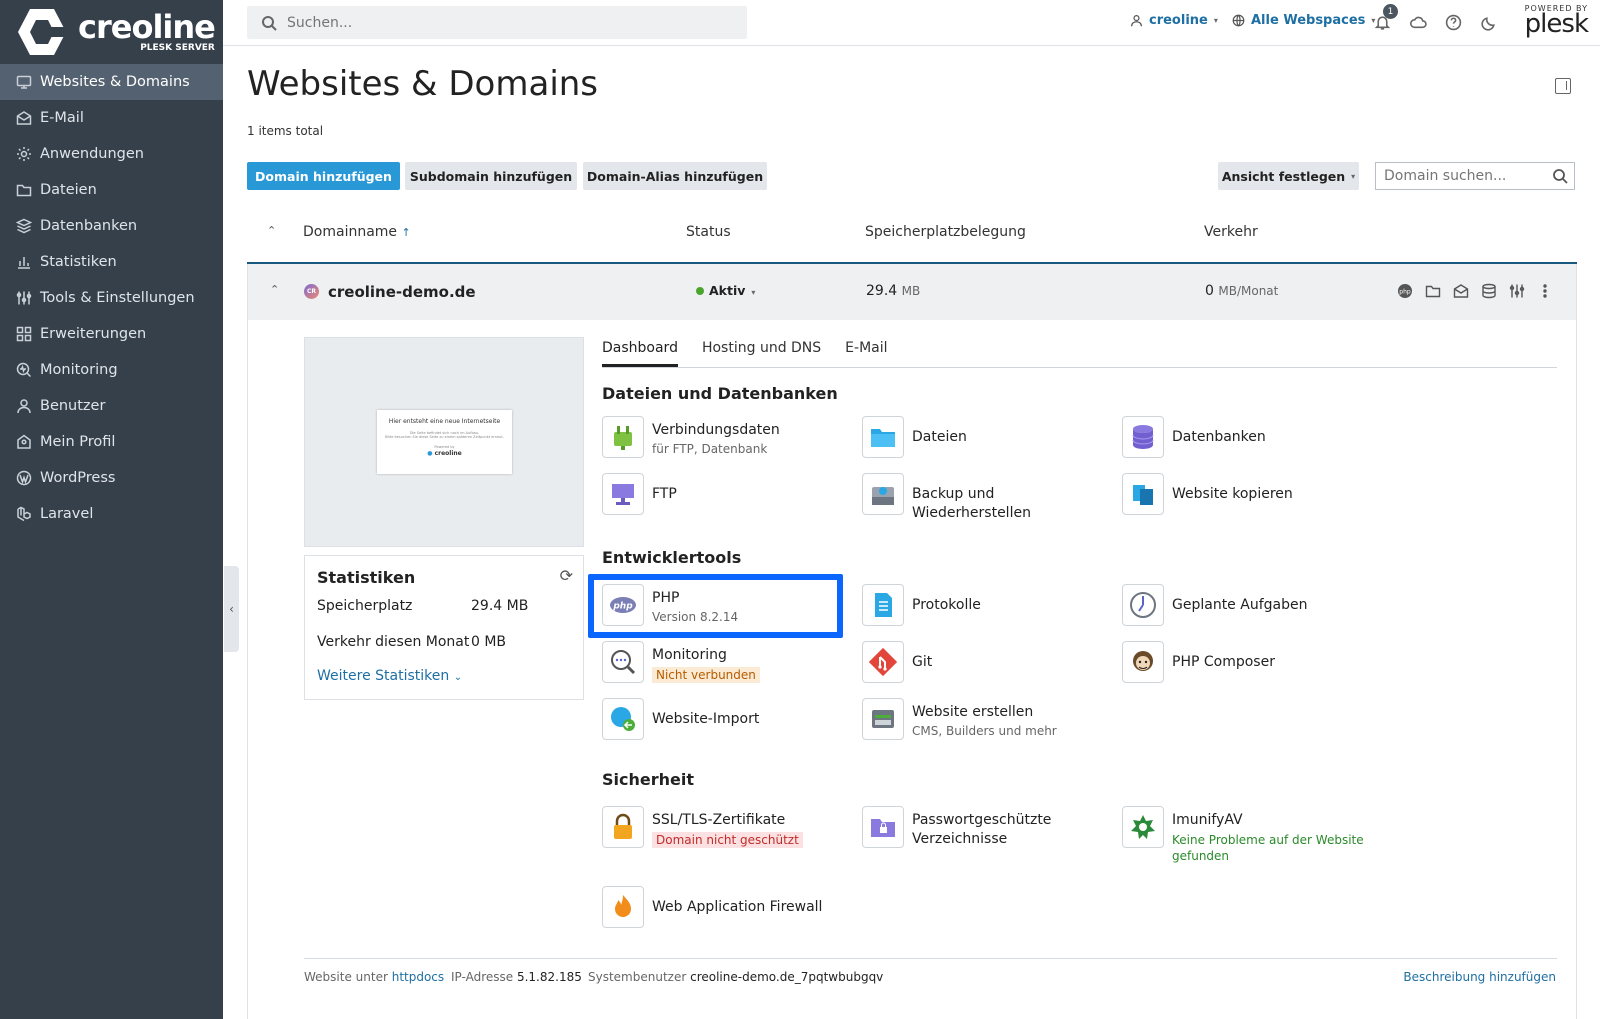 Image resolution: width=1600 pixels, height=1019 pixels. What do you see at coordinates (323, 176) in the screenshot?
I see `add-domain-button: Domain hinzufügen` at bounding box center [323, 176].